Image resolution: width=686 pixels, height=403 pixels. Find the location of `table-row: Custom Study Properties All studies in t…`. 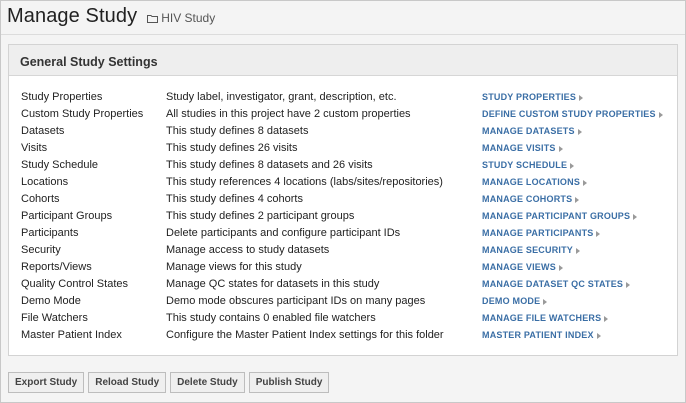

table-row: Custom Study Properties All studies in t… is located at coordinates (346, 113).